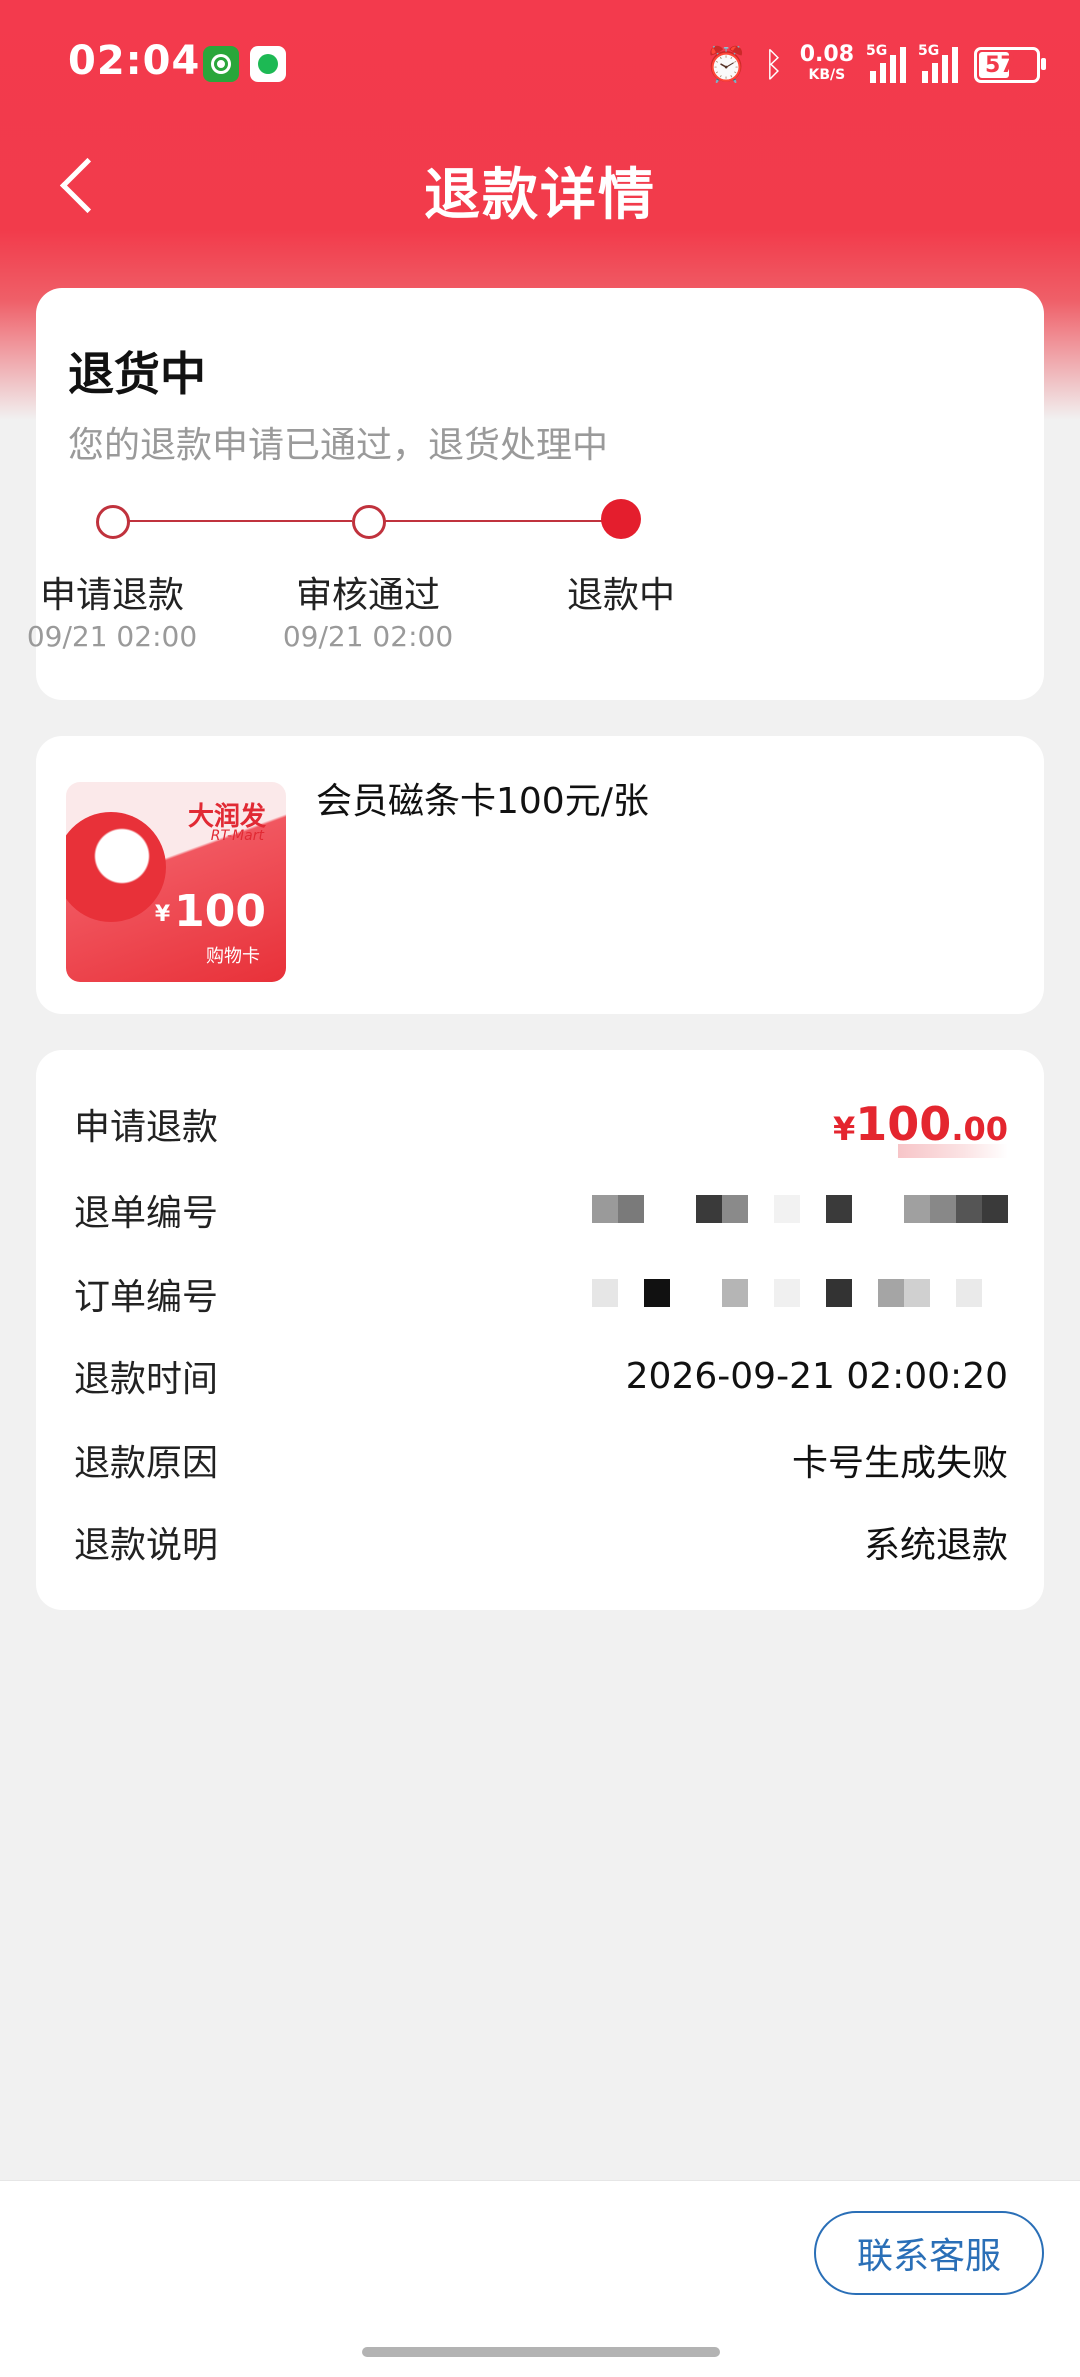 This screenshot has width=1080, height=2377. I want to click on net-speed-unit: KB/S, so click(827, 75).